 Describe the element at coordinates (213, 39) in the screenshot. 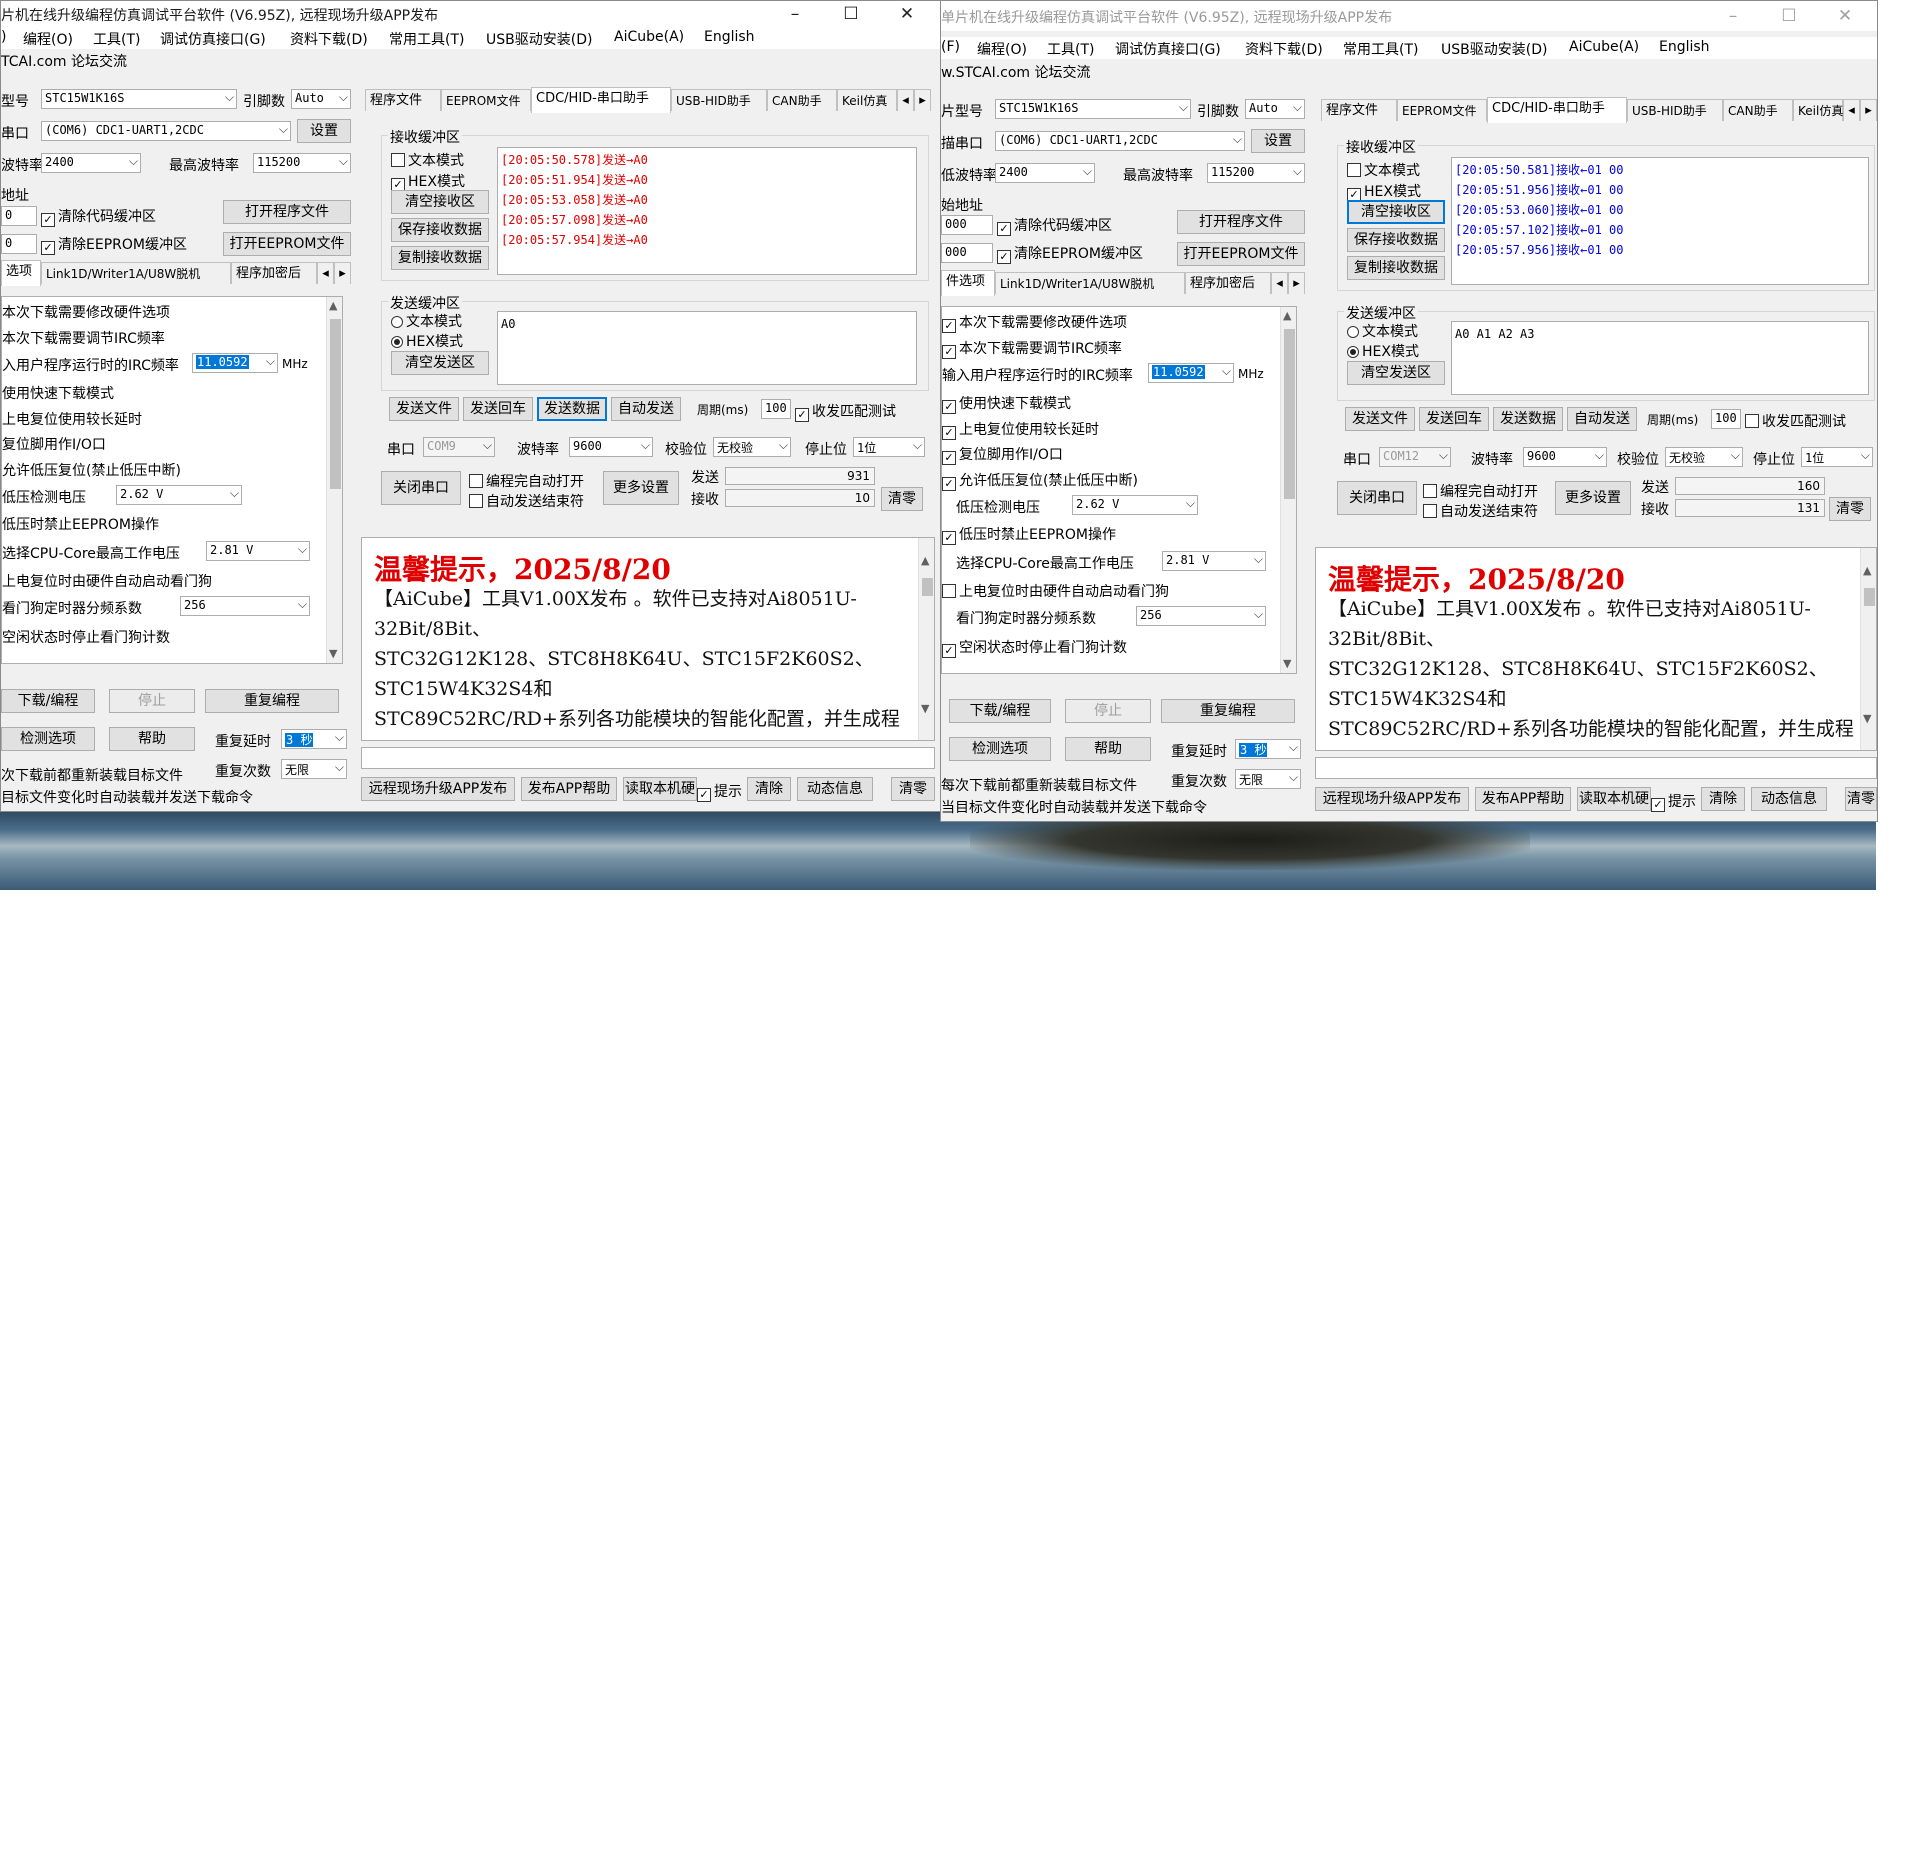

I see `menu-debug: 调试仿真接口(G)` at that location.